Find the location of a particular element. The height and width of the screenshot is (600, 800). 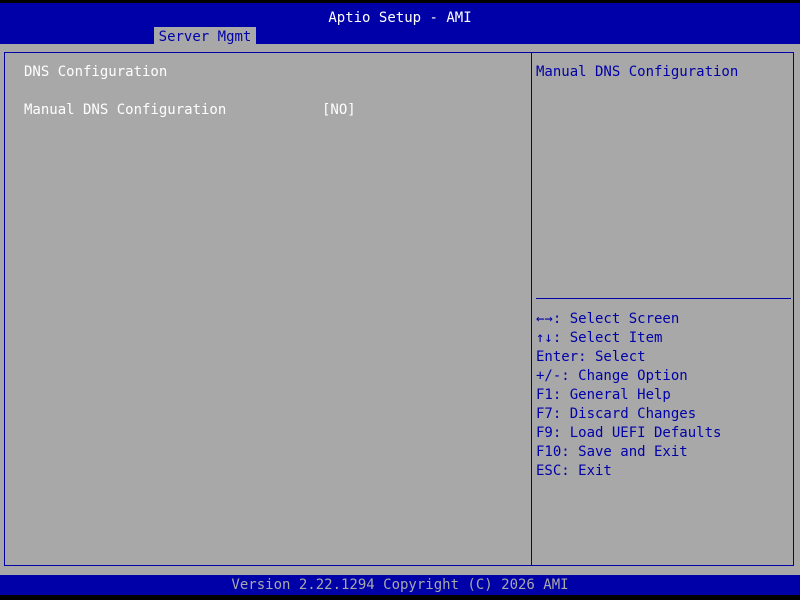

section-heading: DNS Configuration is located at coordinates (96, 72).